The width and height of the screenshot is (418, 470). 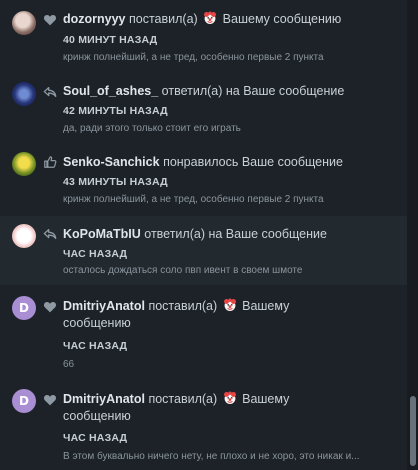 I want to click on thumbs-up-icon, so click(x=50, y=162).